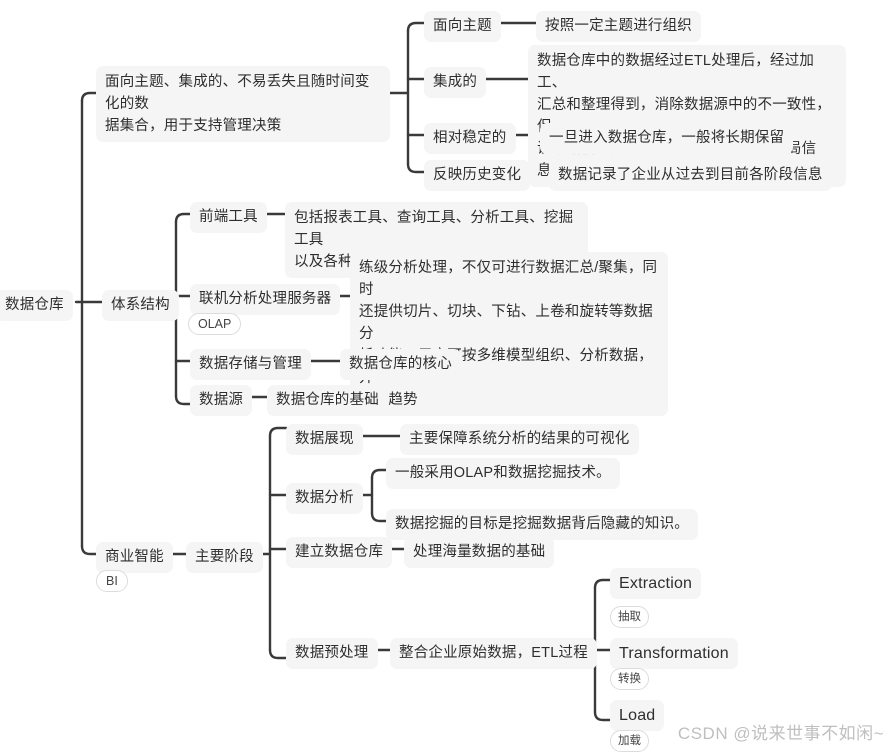  I want to click on detail-subject-oriented: 按照一定主题进行组织, so click(618, 26).